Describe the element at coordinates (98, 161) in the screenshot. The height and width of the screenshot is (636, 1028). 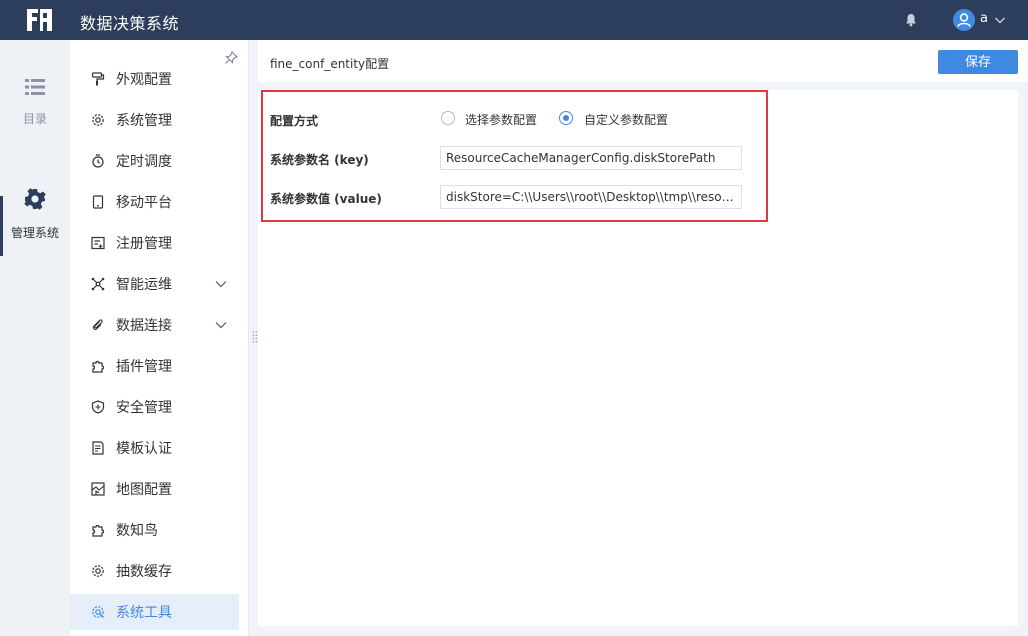
I see `timer-icon` at that location.